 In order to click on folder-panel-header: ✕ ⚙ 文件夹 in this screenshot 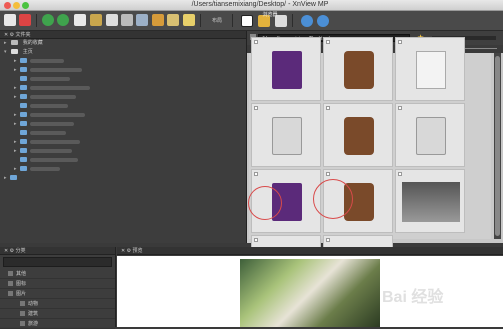, I will do `click(123, 35)`.